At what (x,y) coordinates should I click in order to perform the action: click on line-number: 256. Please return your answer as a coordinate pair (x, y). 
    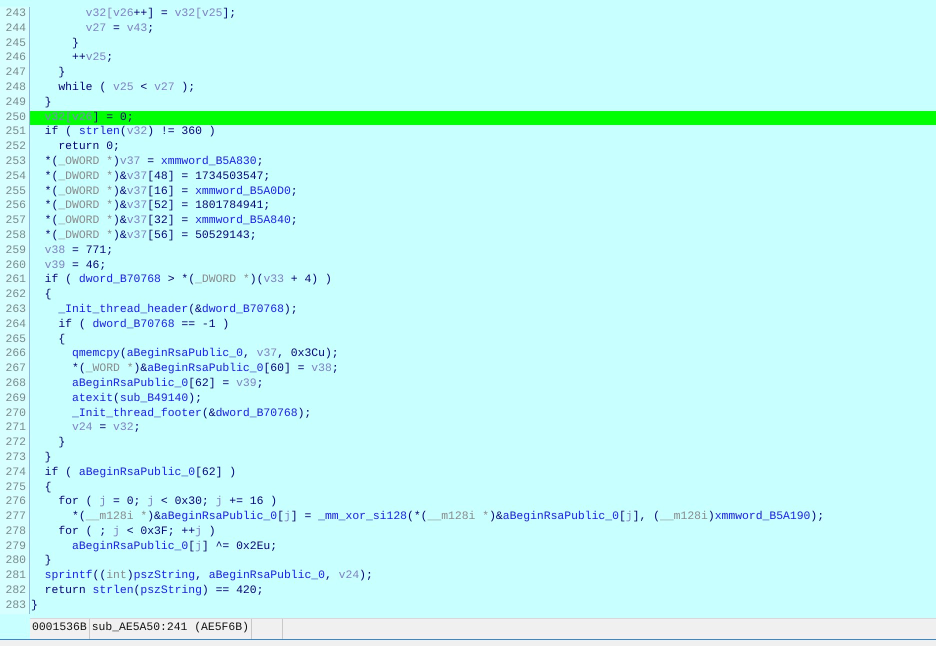
    Looking at the image, I should click on (15, 206).